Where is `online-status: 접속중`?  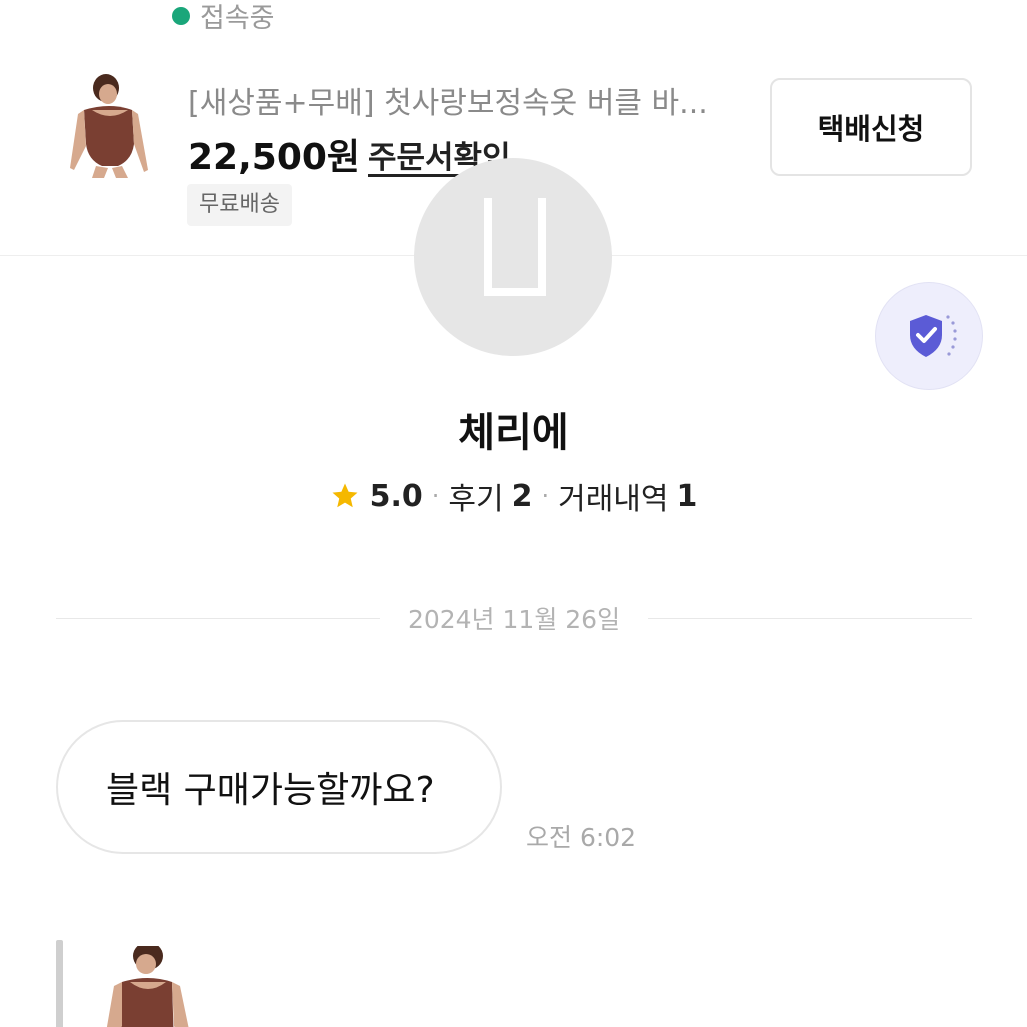
online-status: 접속중 is located at coordinates (223, 17).